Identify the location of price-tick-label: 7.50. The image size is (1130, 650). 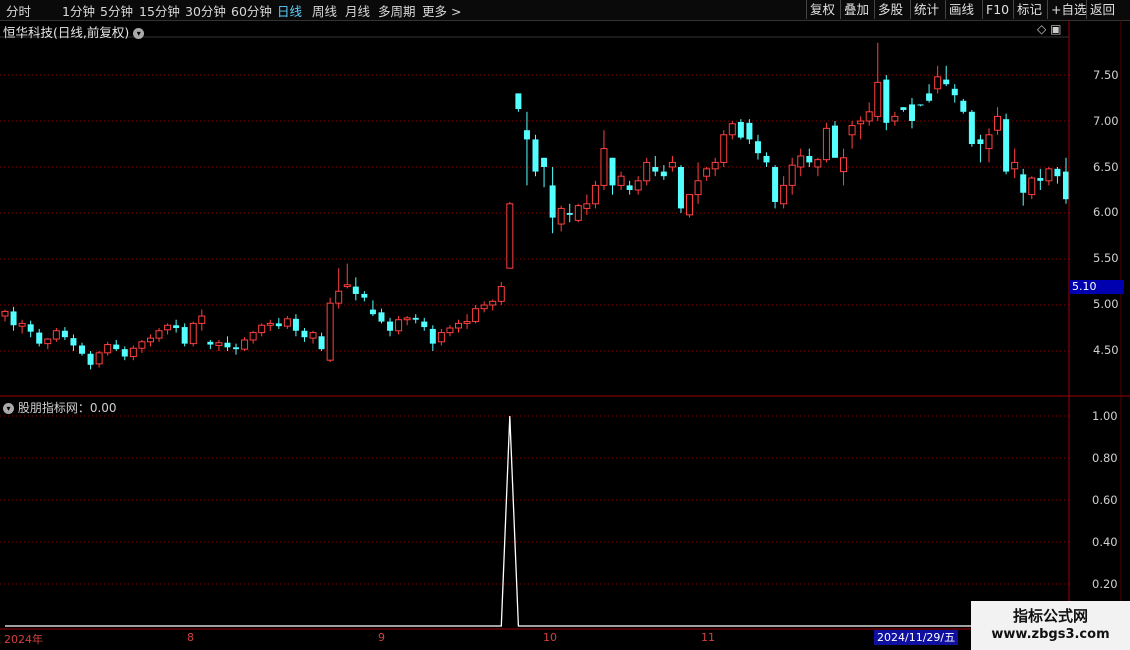
(1106, 75).